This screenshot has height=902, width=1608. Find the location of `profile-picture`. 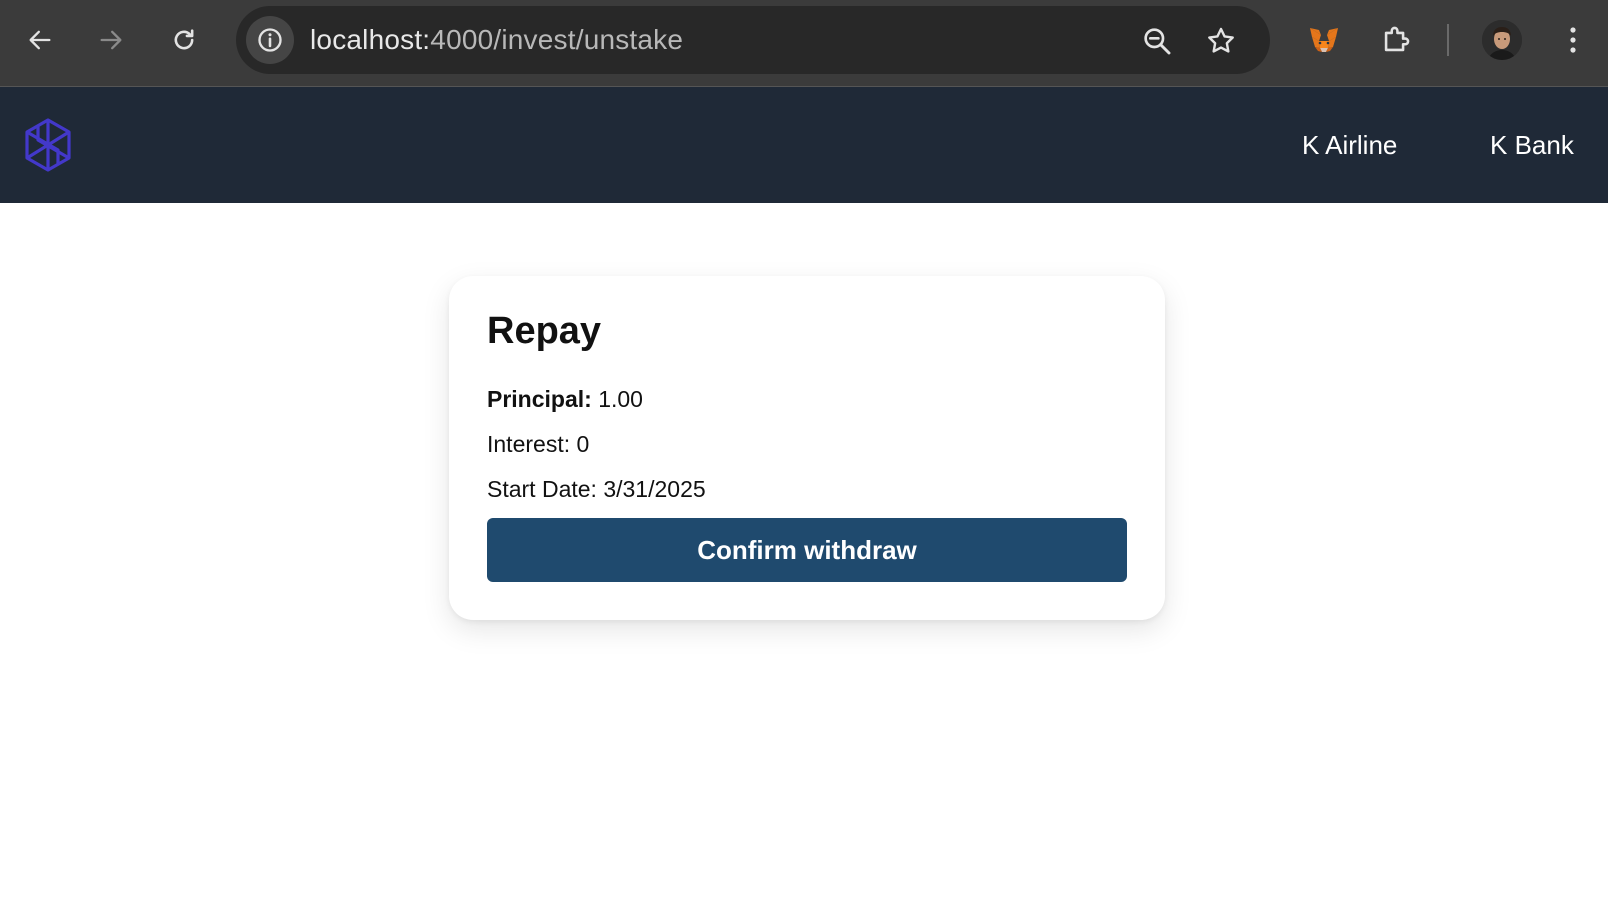

profile-picture is located at coordinates (1502, 40).